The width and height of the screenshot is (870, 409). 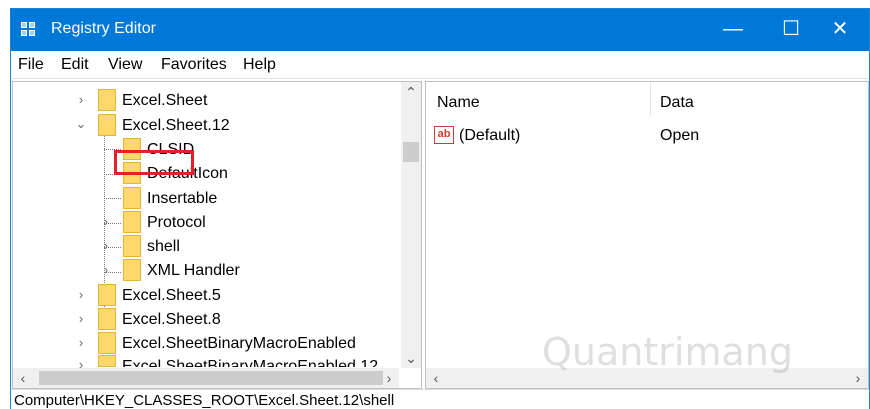 I want to click on value-row: ab (Default) Open, so click(x=648, y=136).